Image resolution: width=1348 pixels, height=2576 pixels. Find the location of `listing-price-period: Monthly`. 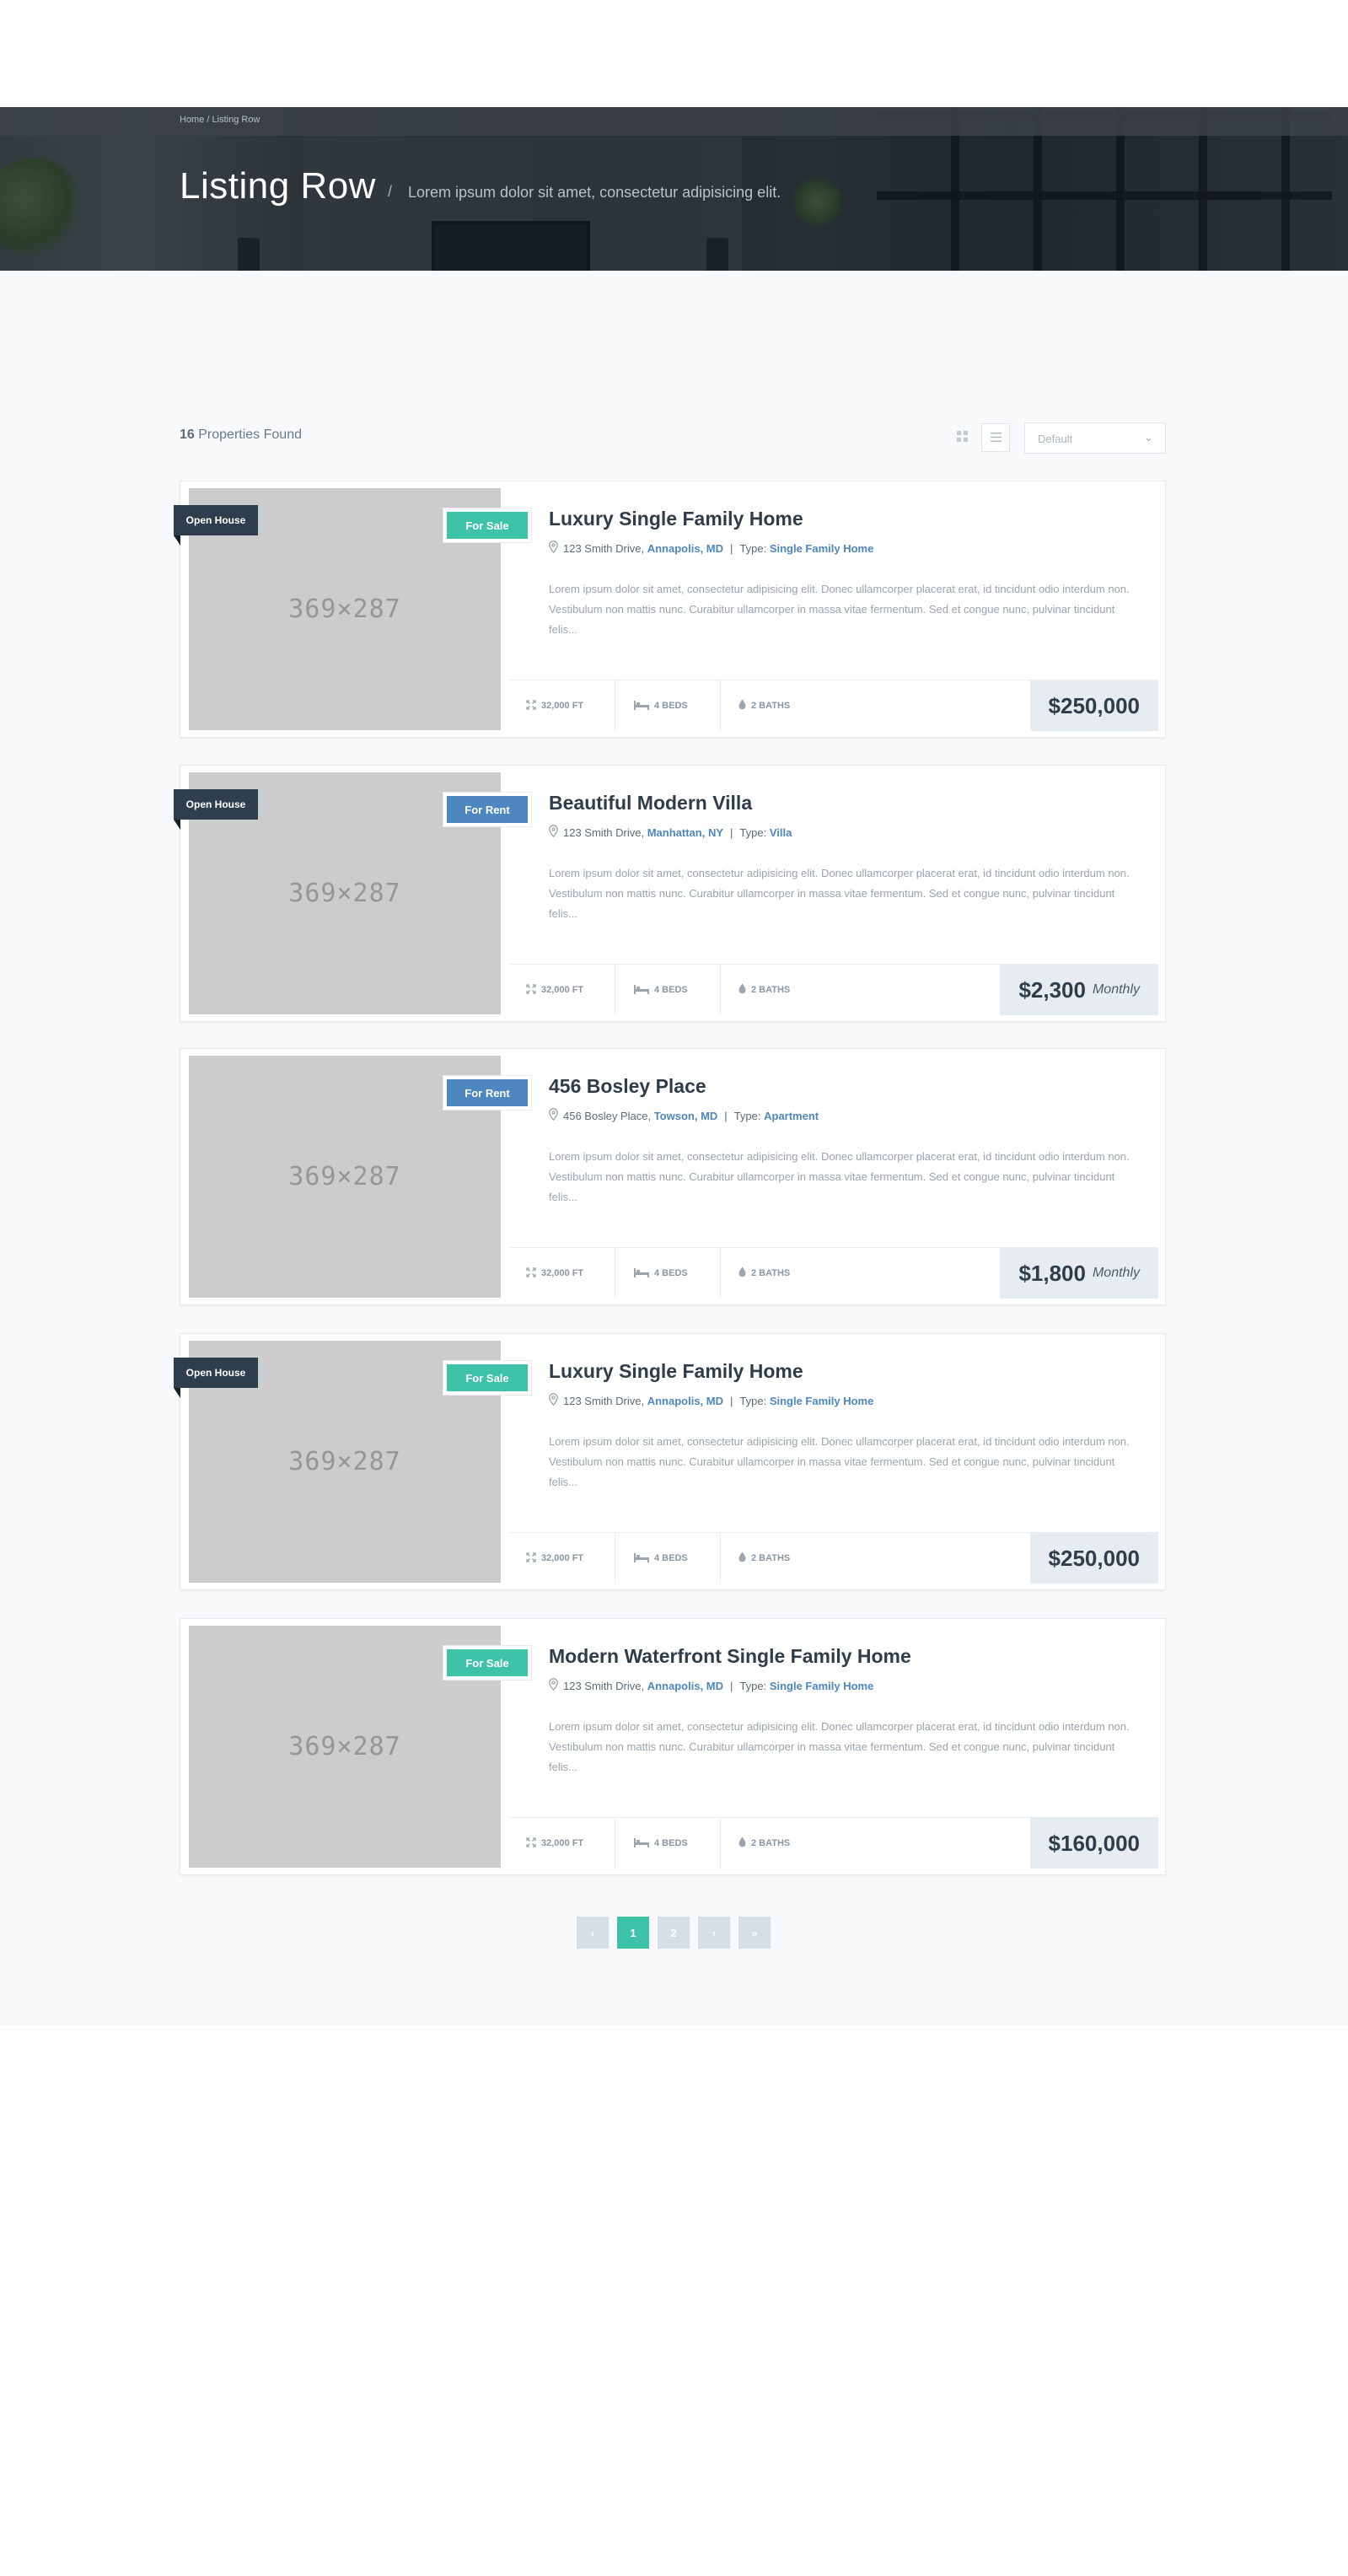

listing-price-period: Monthly is located at coordinates (1116, 1273).